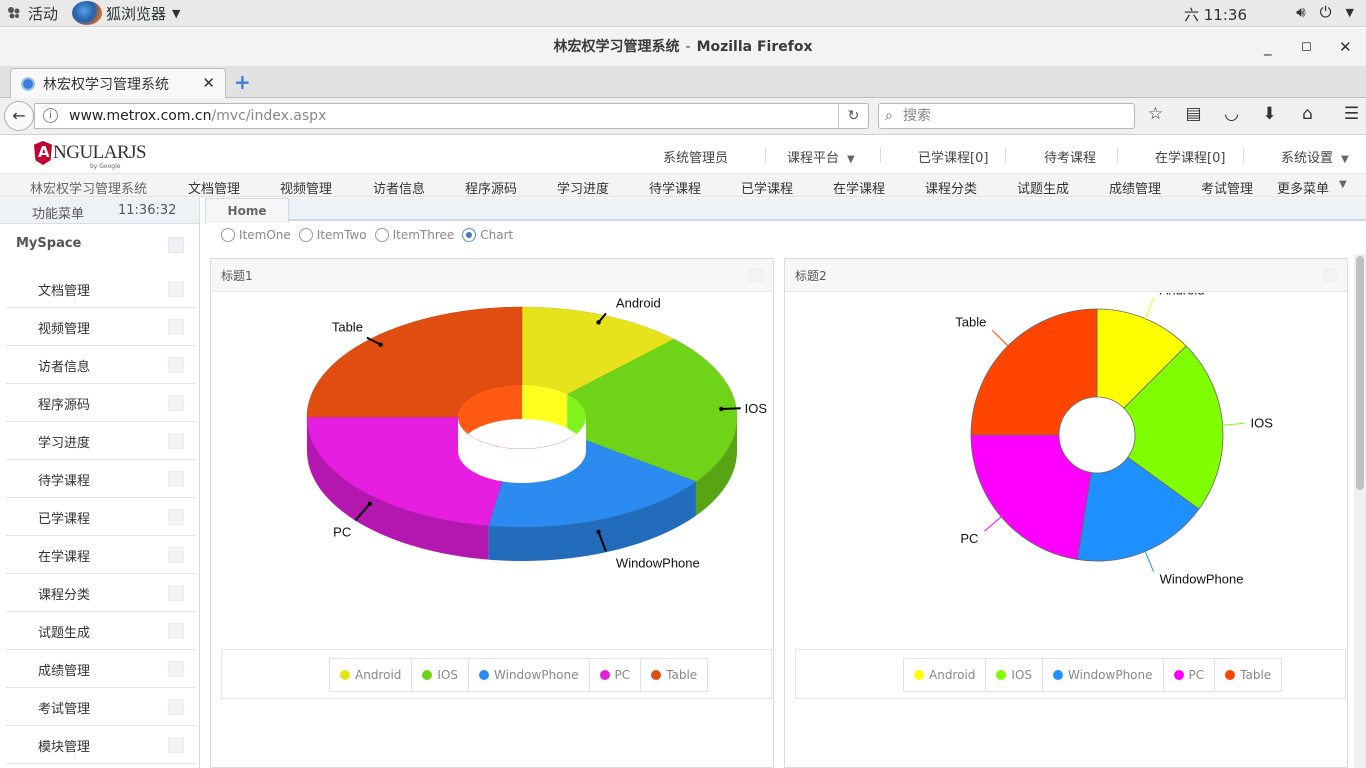  I want to click on sidebar-item: 课程分类, so click(101, 593).